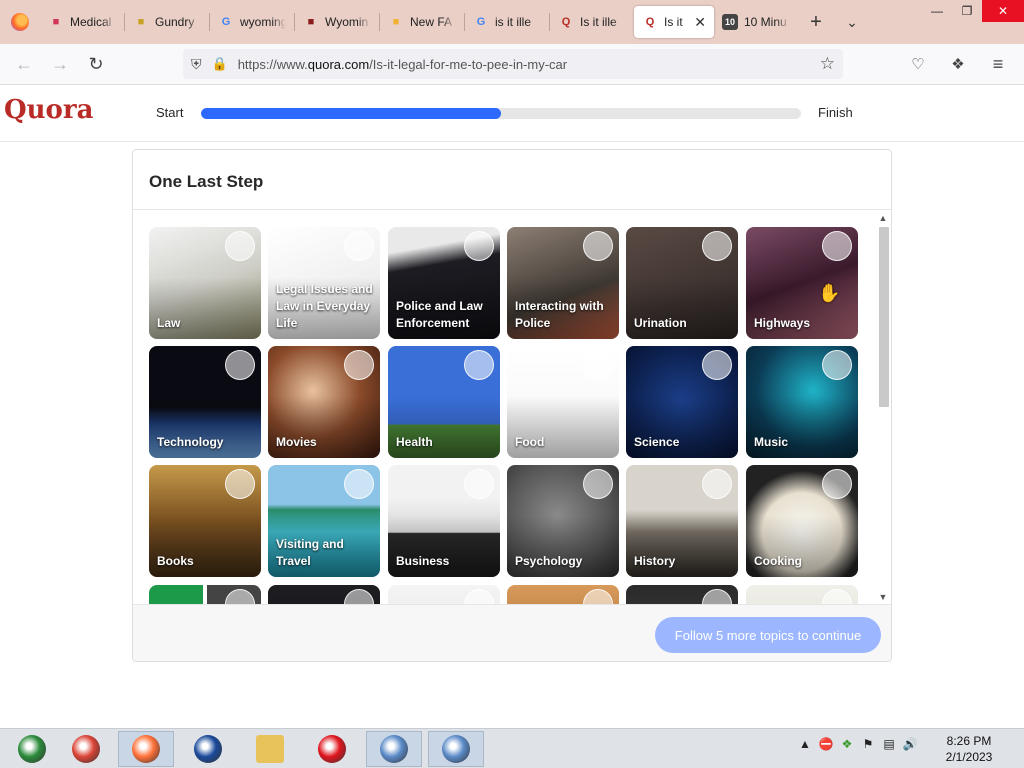  What do you see at coordinates (82, 22) in the screenshot?
I see `browser-tab: ■ Medical` at bounding box center [82, 22].